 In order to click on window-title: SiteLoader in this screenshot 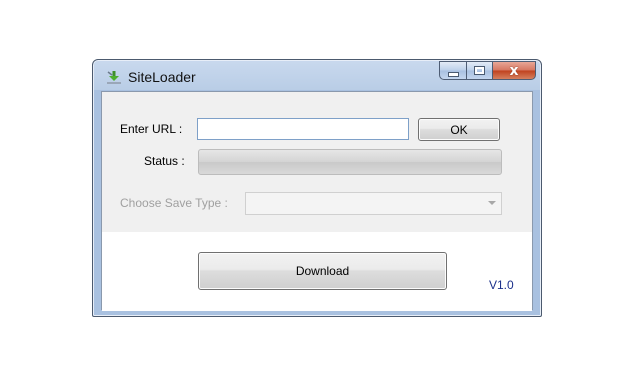, I will do `click(162, 77)`.